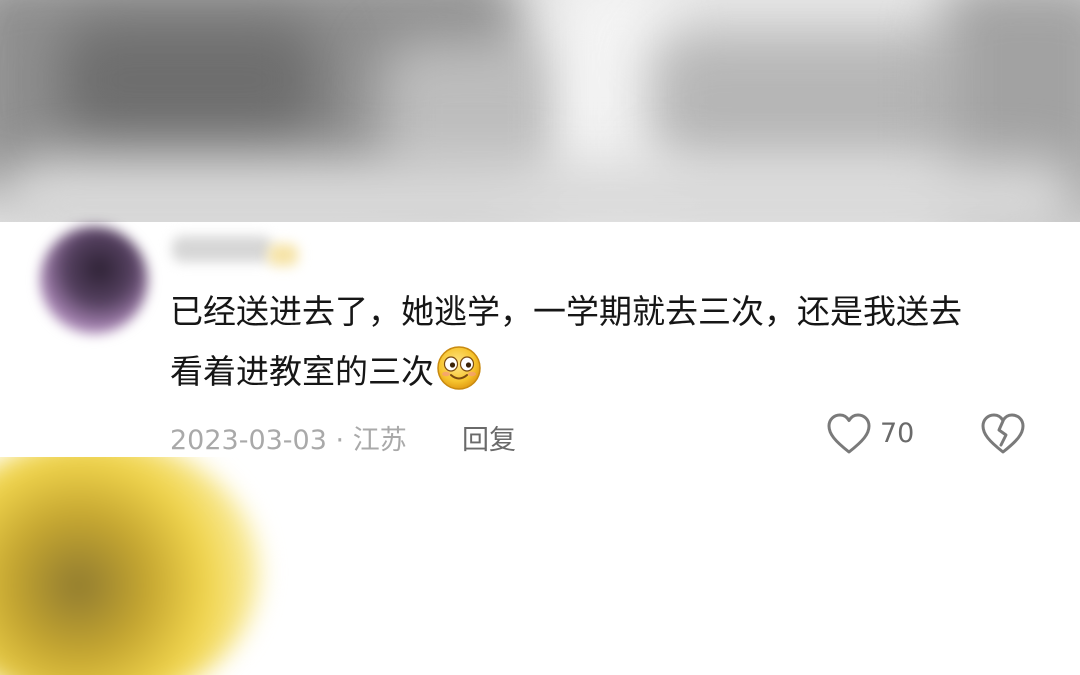 The height and width of the screenshot is (675, 1080). I want to click on user-badge-blurred, so click(283, 255).